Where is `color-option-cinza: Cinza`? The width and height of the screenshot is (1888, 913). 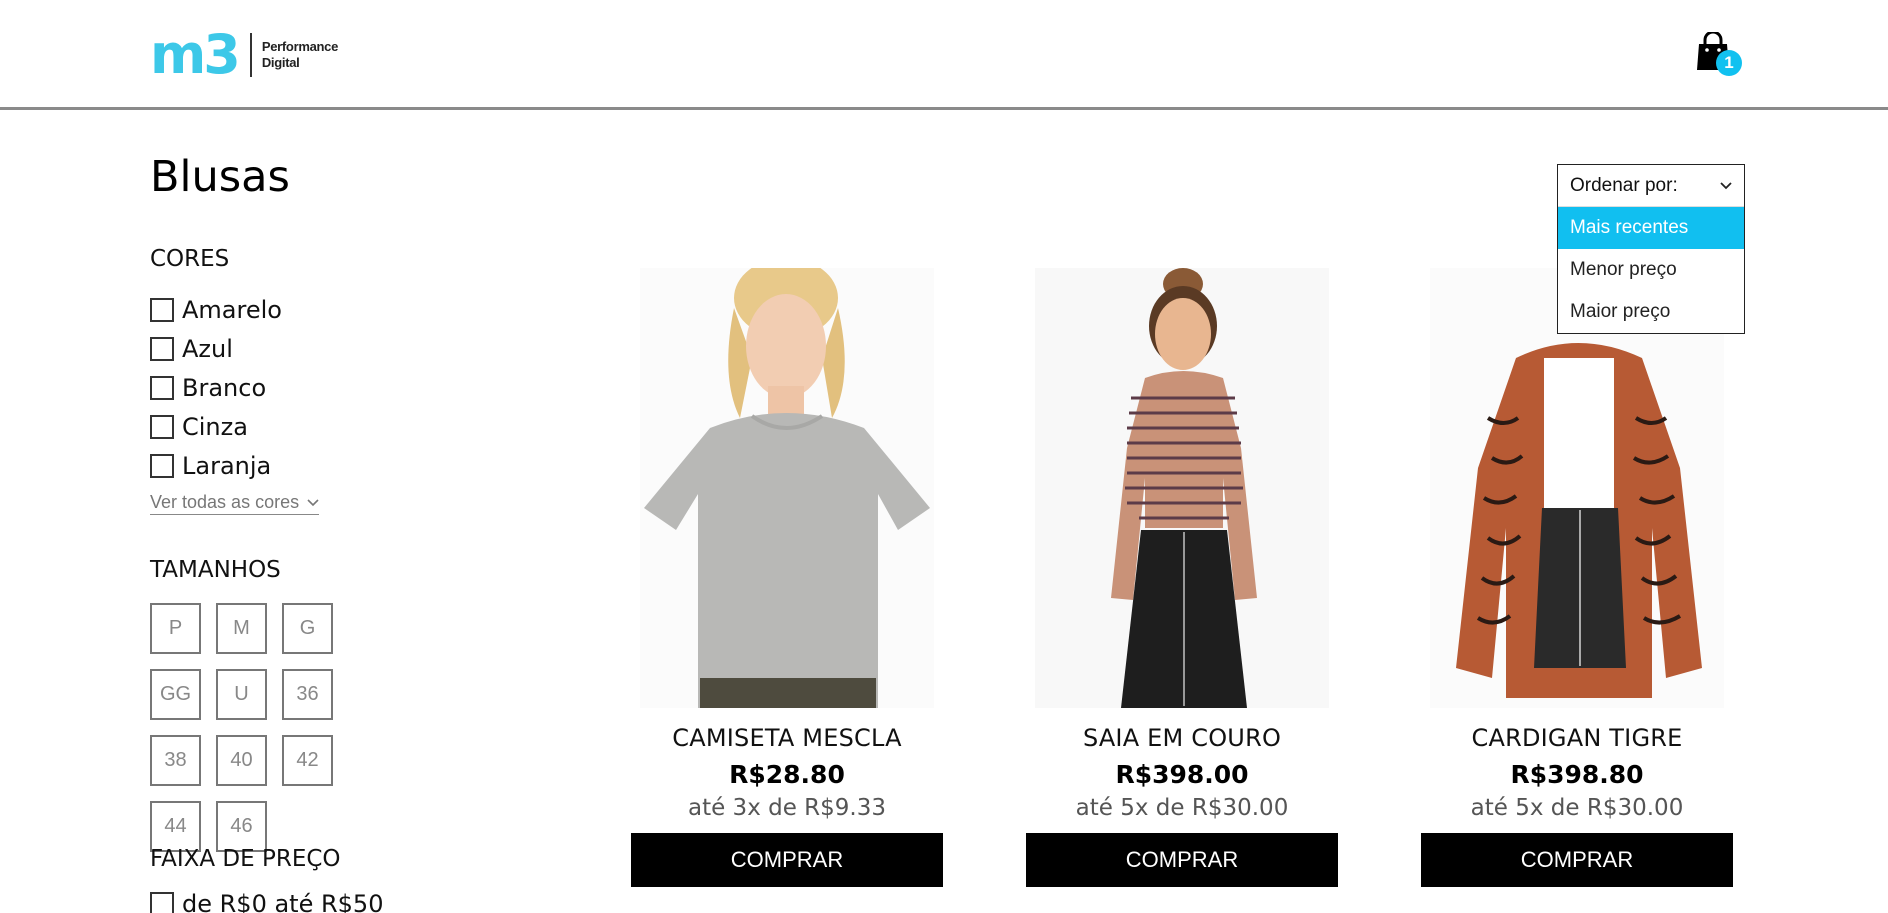 color-option-cinza: Cinza is located at coordinates (216, 426).